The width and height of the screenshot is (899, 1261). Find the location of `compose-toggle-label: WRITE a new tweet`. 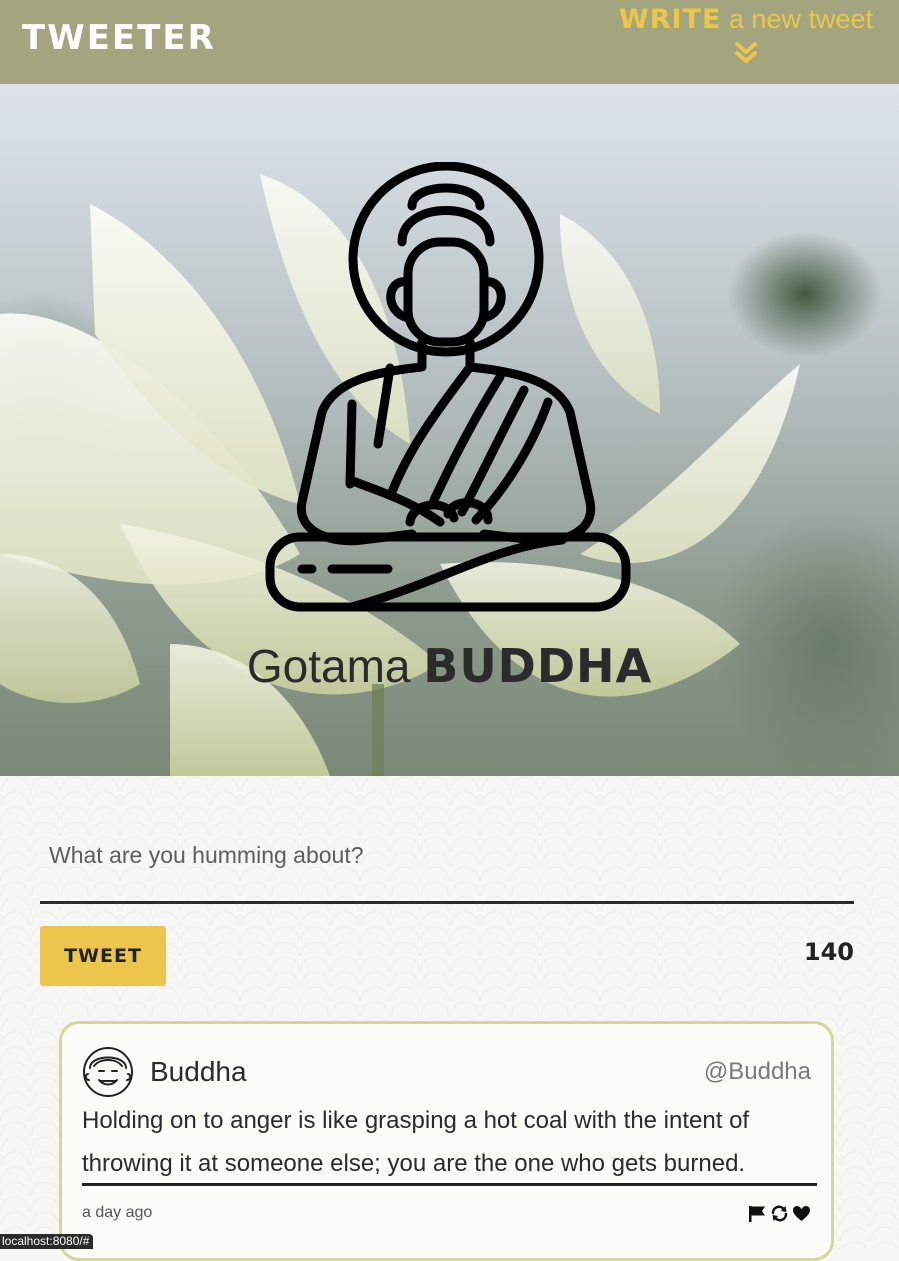

compose-toggle-label: WRITE a new tweet is located at coordinates (746, 19).